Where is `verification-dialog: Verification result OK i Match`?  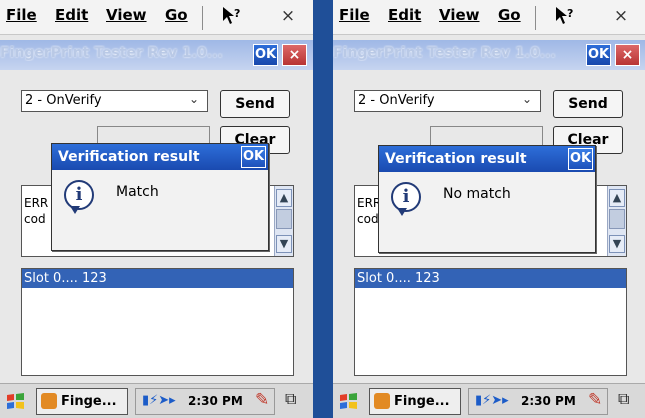
verification-dialog: Verification result OK i Match is located at coordinates (160, 197).